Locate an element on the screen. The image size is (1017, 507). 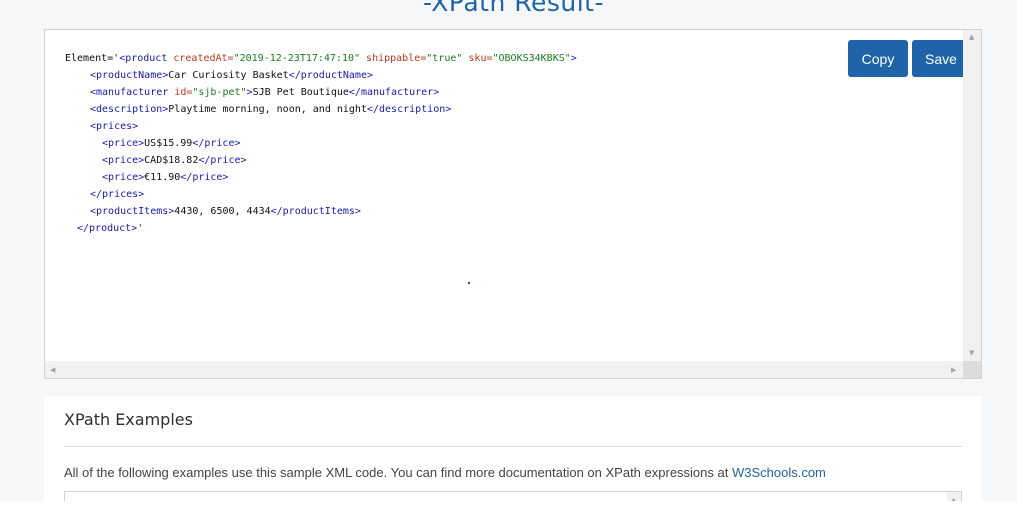
xml-tag: <productName> is located at coordinates (129, 75).